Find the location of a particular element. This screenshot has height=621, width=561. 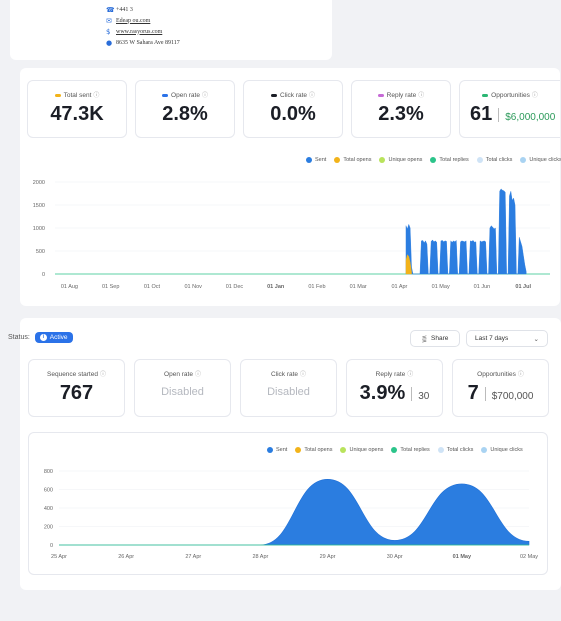

stat-card-sequence-started: Sequence started ⓘ 767 is located at coordinates (76, 388).